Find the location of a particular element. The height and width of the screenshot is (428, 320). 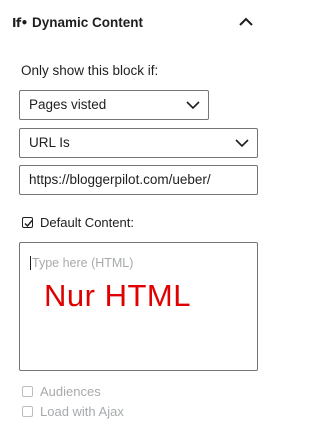

plugin-logo: If• is located at coordinates (20, 23).